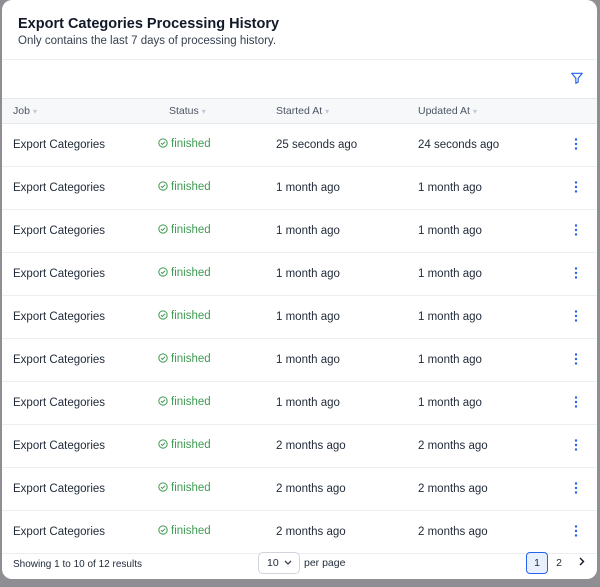  What do you see at coordinates (77, 564) in the screenshot?
I see `results-summary: Showing 1 to 10 of 12 results` at bounding box center [77, 564].